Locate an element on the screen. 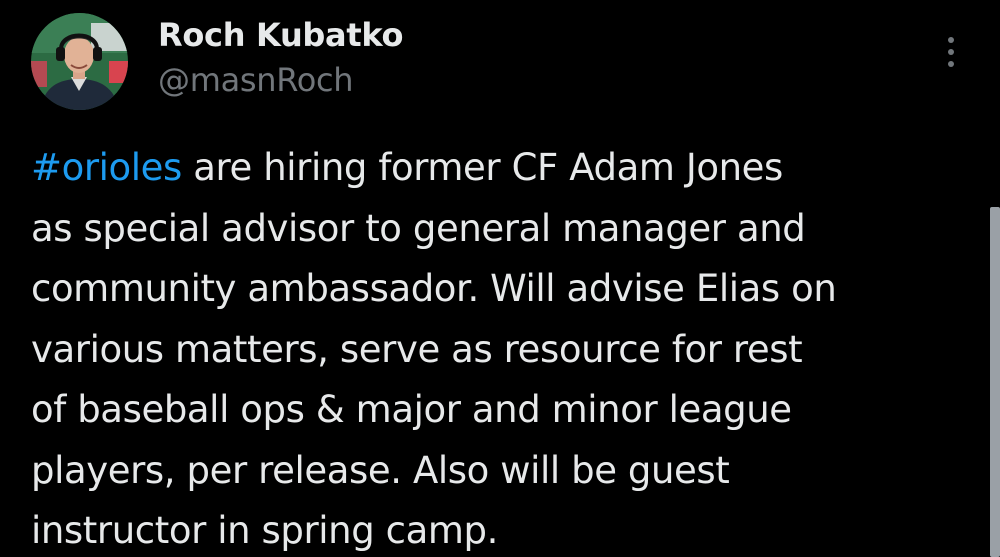 This screenshot has width=1000, height=557. tweet-line: instructor in spring camp. is located at coordinates (264, 530).